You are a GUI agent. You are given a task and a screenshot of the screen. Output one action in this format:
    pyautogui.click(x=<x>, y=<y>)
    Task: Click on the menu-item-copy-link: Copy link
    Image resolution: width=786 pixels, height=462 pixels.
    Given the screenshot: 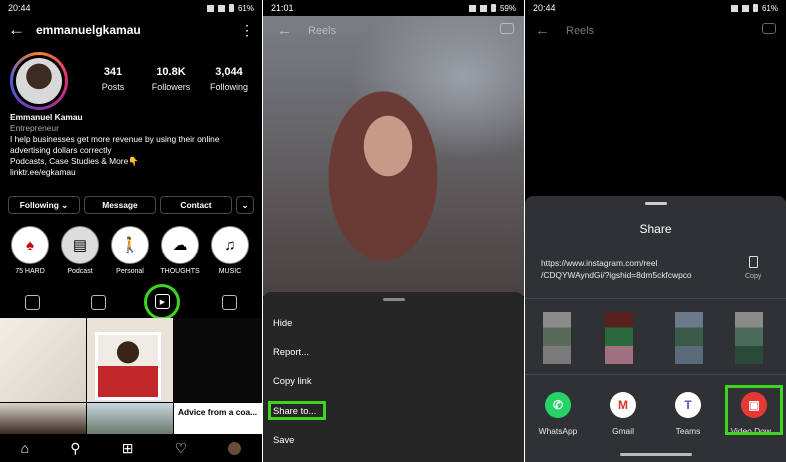 What is the action you would take?
    pyautogui.click(x=292, y=380)
    